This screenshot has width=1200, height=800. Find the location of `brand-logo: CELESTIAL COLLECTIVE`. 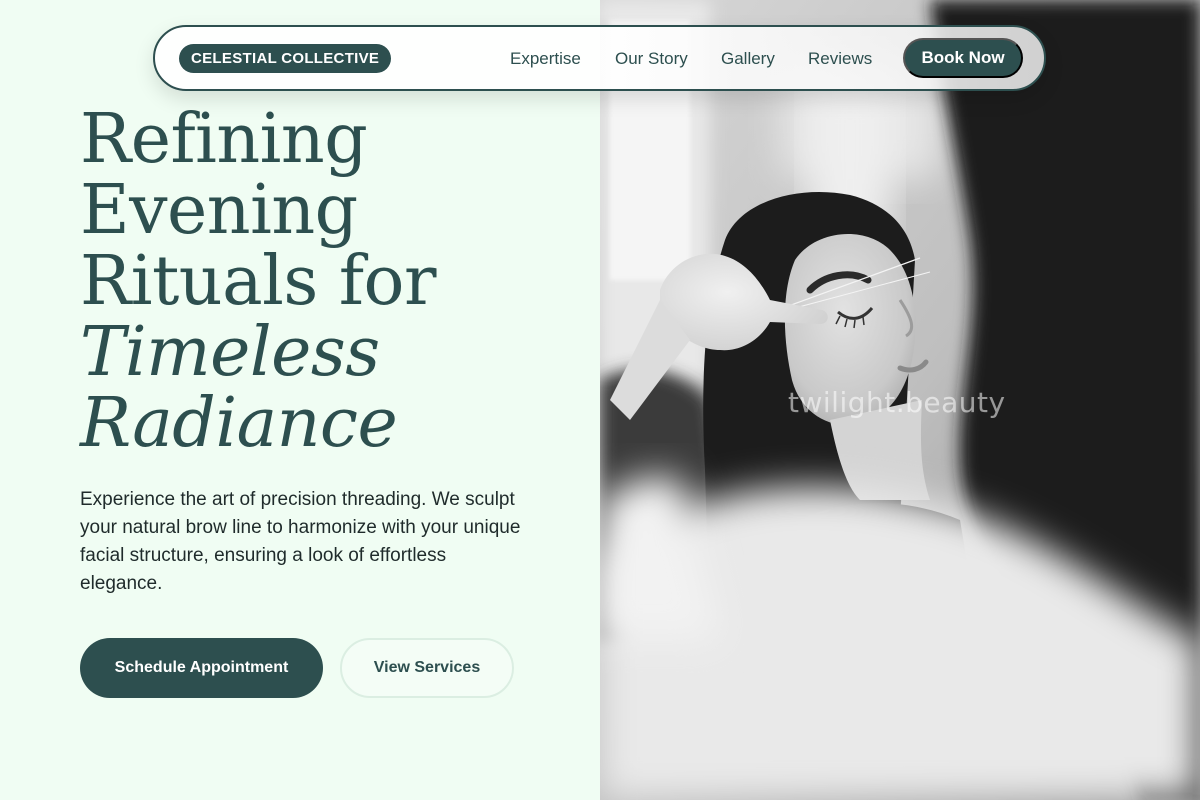

brand-logo: CELESTIAL COLLECTIVE is located at coordinates (285, 58).